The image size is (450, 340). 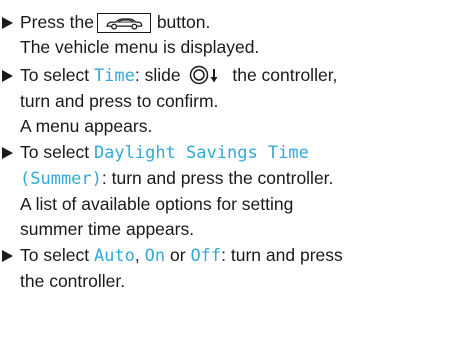 I want to click on step-2-line-1: To select Time: slide the controller,, so click(x=223, y=76).